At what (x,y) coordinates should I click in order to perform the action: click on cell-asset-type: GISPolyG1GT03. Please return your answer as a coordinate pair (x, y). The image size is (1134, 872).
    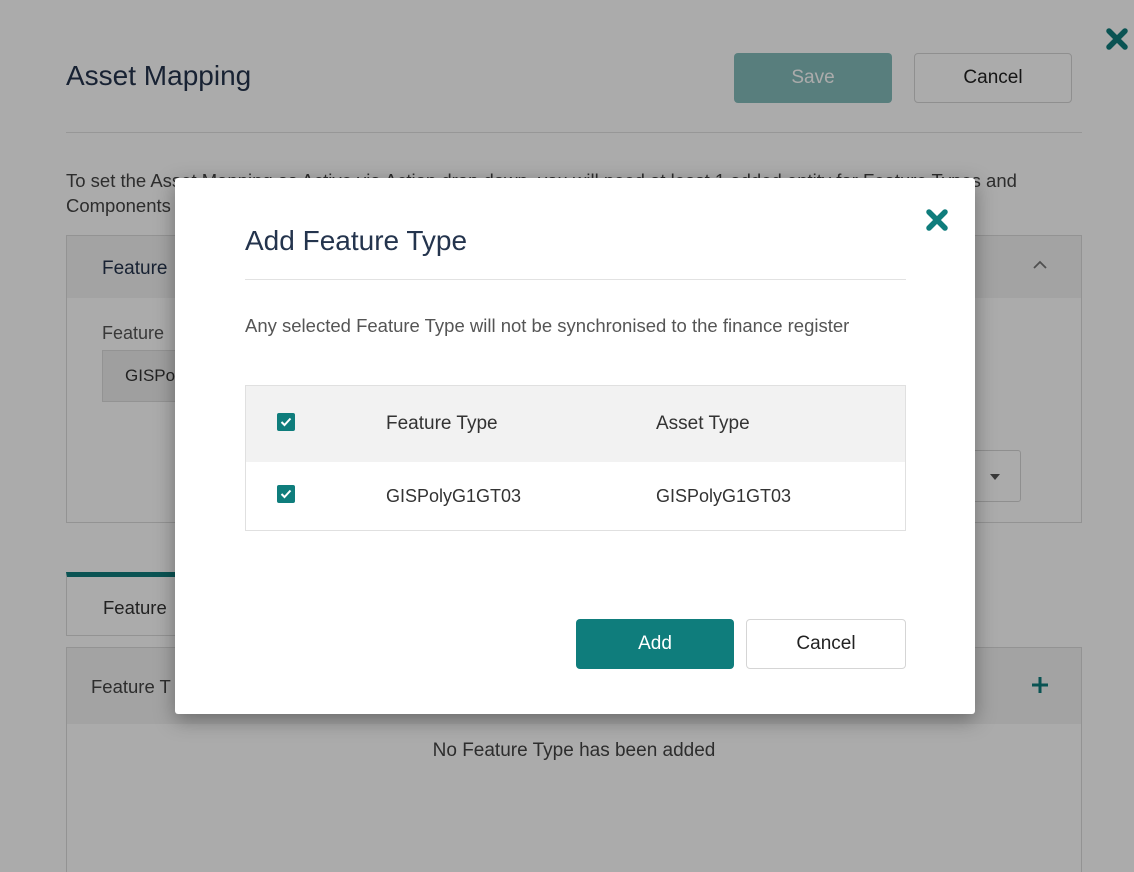
    Looking at the image, I should click on (724, 496).